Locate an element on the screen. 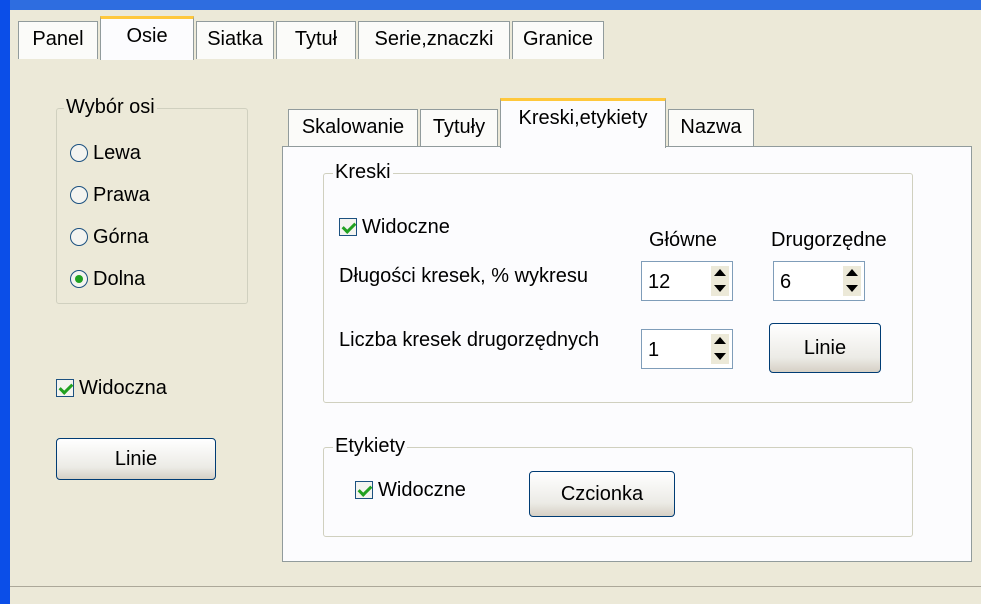 Image resolution: width=981 pixels, height=604 pixels. radio-lewa: Lewa is located at coordinates (105, 153).